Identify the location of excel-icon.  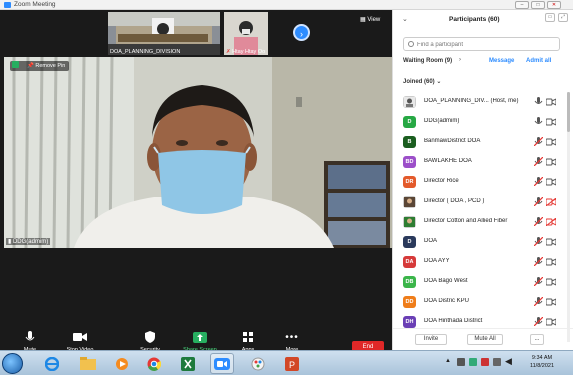
(188, 363).